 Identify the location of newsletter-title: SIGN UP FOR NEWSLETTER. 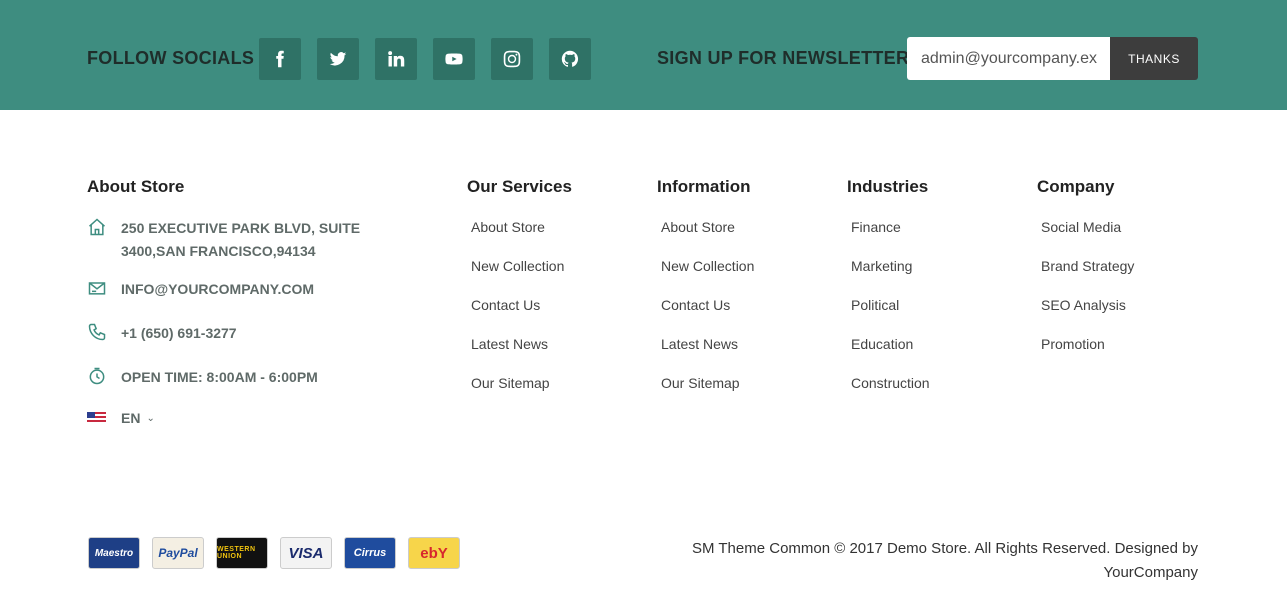
(783, 58).